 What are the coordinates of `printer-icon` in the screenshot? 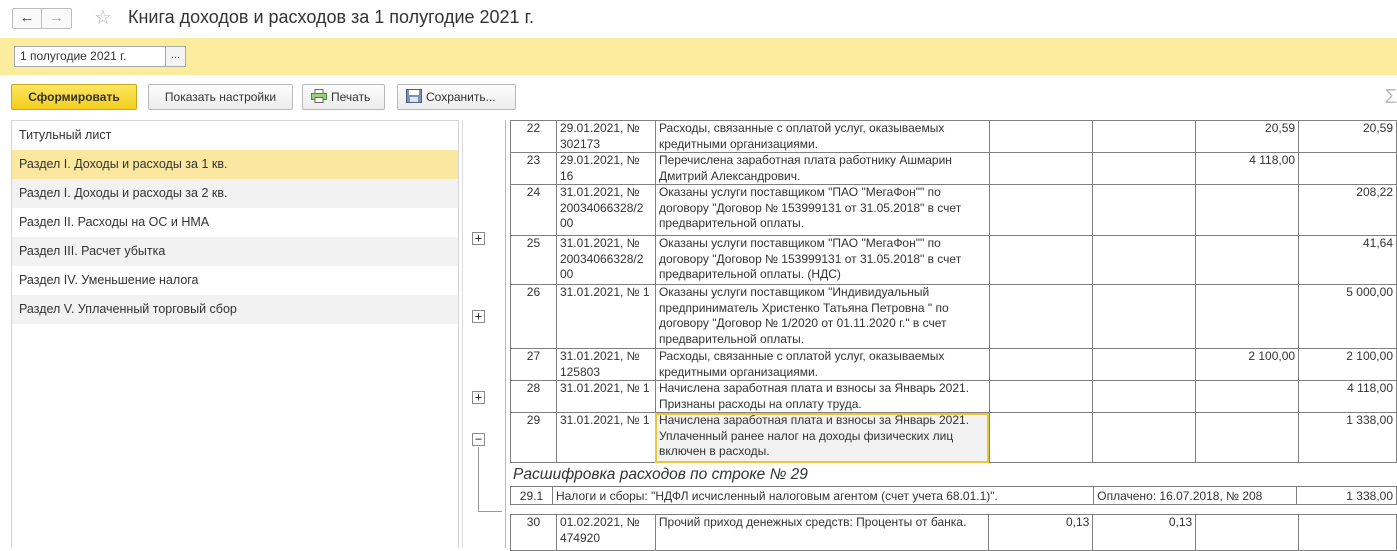 It's located at (319, 96).